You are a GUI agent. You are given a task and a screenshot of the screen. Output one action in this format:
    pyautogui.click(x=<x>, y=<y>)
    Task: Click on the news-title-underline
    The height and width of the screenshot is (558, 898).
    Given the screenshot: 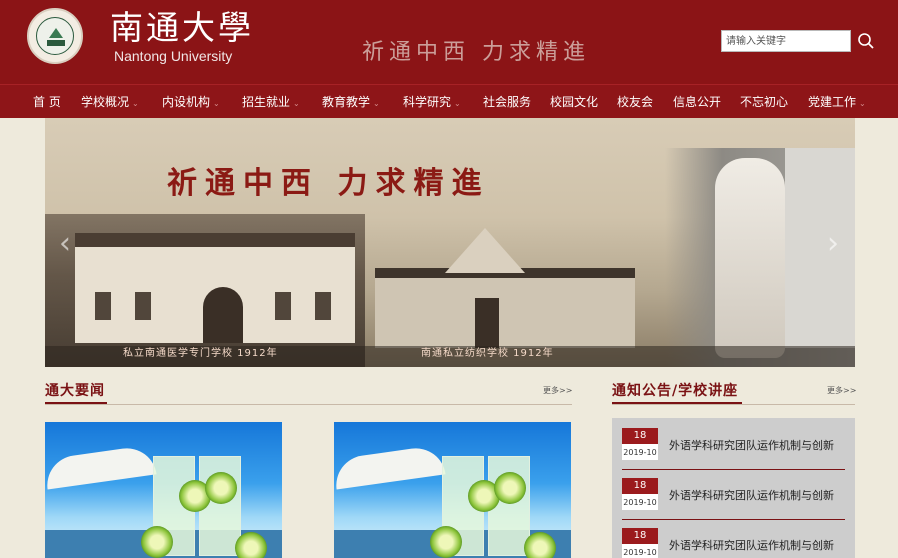 What is the action you would take?
    pyautogui.click(x=76, y=403)
    